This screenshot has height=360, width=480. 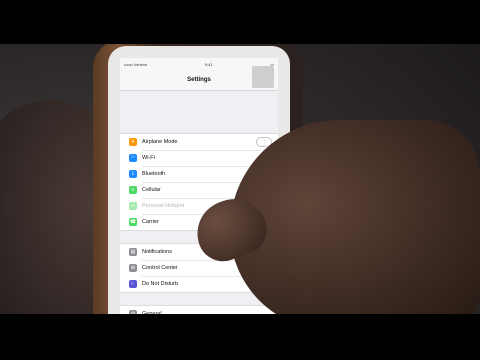 I want to click on letterbox-bottom, so click(x=240, y=337).